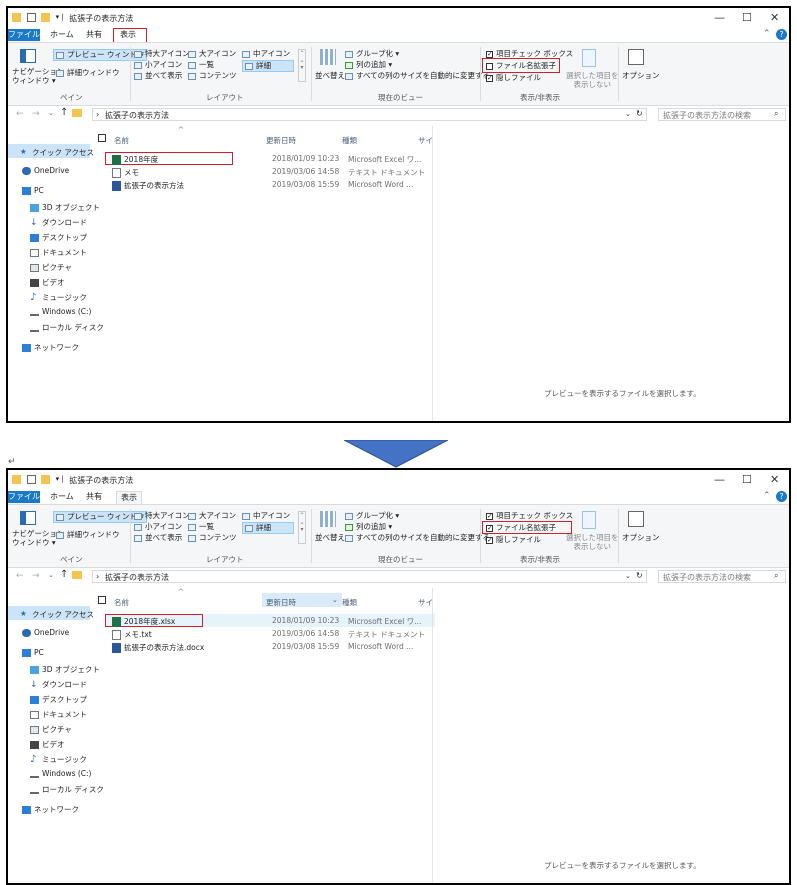 This screenshot has width=797, height=885. What do you see at coordinates (417, 538) in the screenshot?
I see `fit-columns-button: すべての列のサイズを自動的に変更する` at bounding box center [417, 538].